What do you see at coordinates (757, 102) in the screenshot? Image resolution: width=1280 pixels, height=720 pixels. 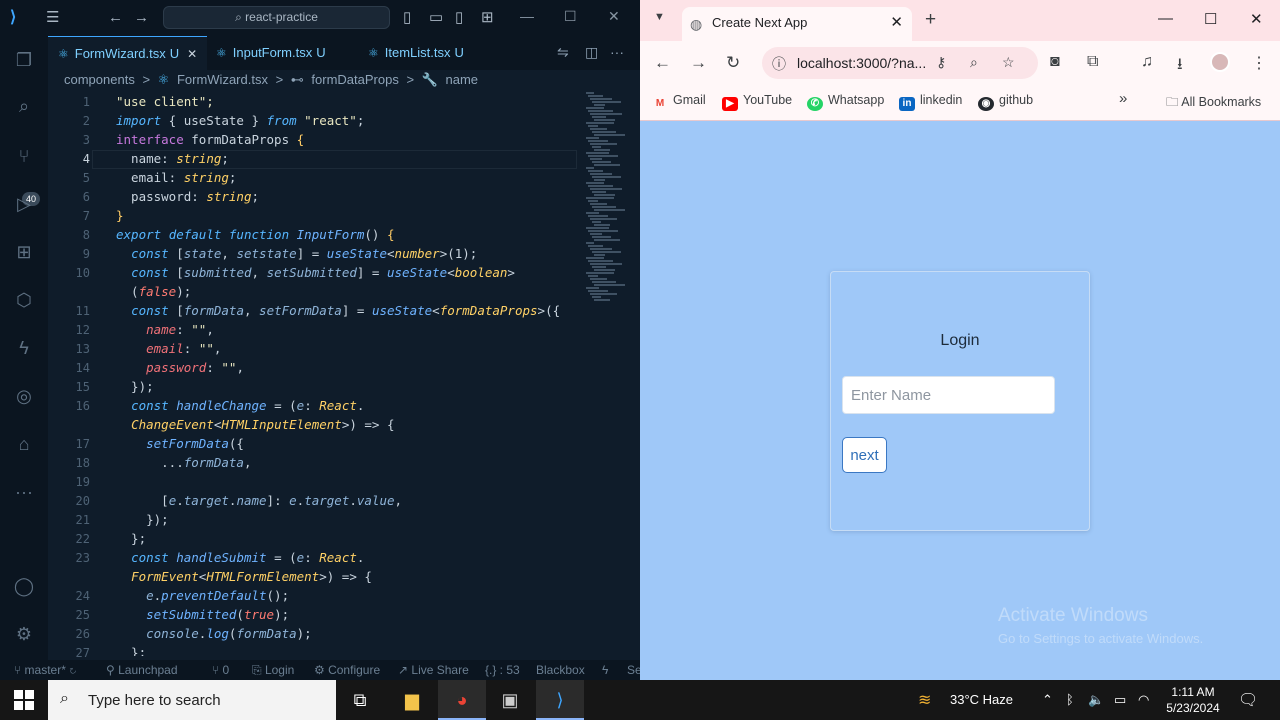 I see `bookmark-youtube: ▶ YouTube` at bounding box center [757, 102].